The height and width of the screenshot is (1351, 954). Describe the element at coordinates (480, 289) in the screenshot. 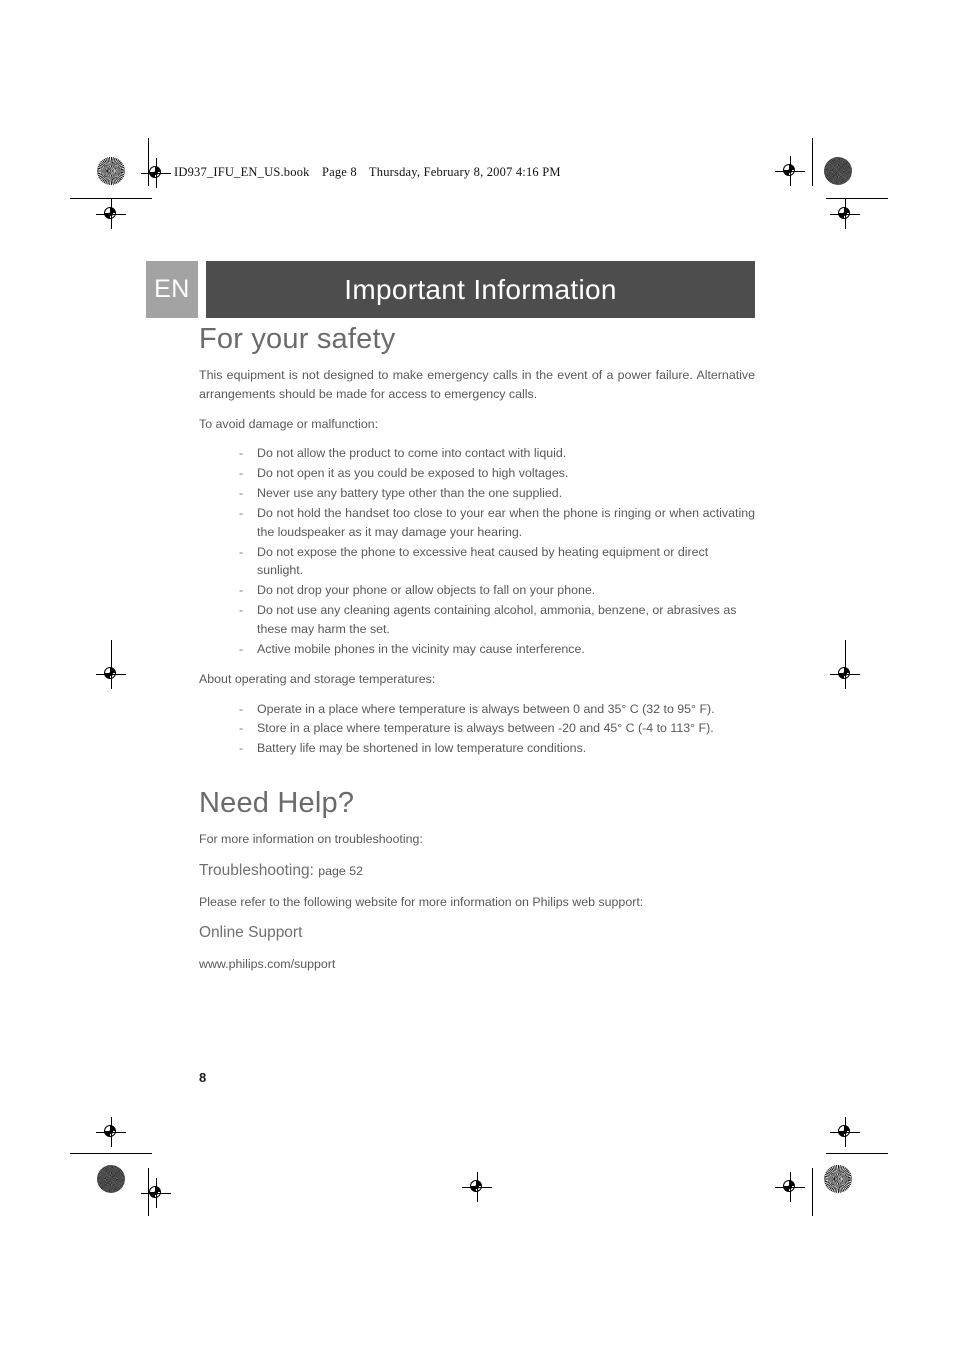

I see `page-title: Important Information` at that location.